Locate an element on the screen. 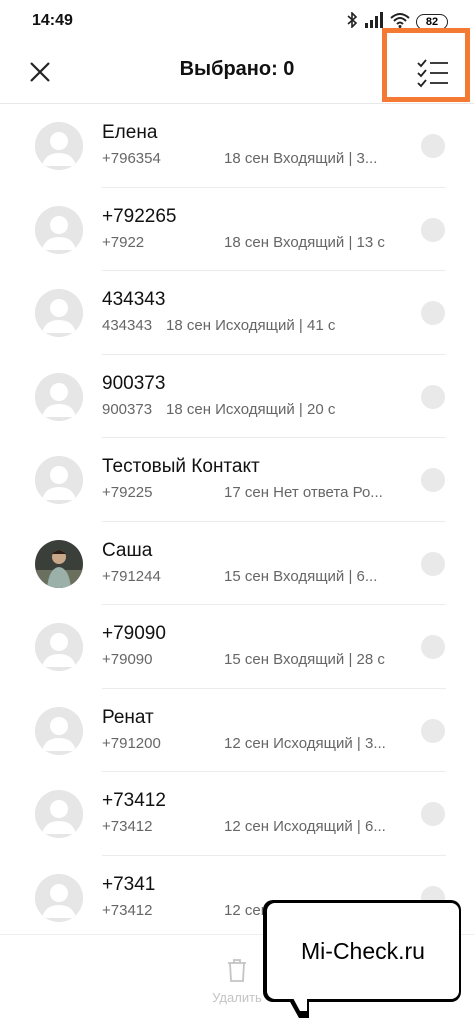 The image size is (474, 1028). contact-name: Саша is located at coordinates (127, 550).